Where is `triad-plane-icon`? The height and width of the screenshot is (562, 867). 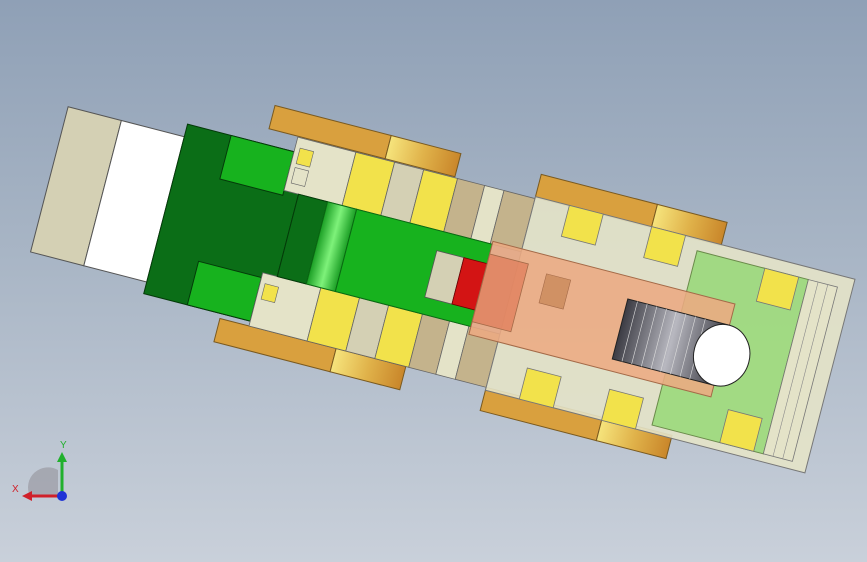
triad-plane-icon is located at coordinates (43, 481).